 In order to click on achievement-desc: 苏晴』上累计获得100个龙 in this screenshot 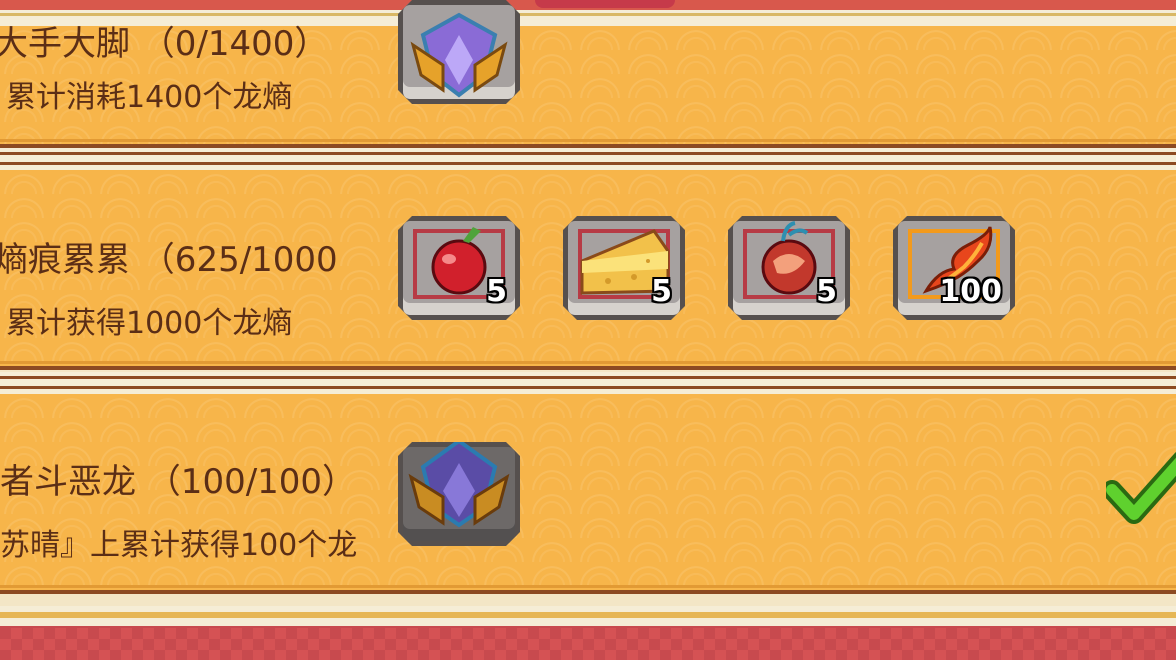, I will do `click(179, 545)`.